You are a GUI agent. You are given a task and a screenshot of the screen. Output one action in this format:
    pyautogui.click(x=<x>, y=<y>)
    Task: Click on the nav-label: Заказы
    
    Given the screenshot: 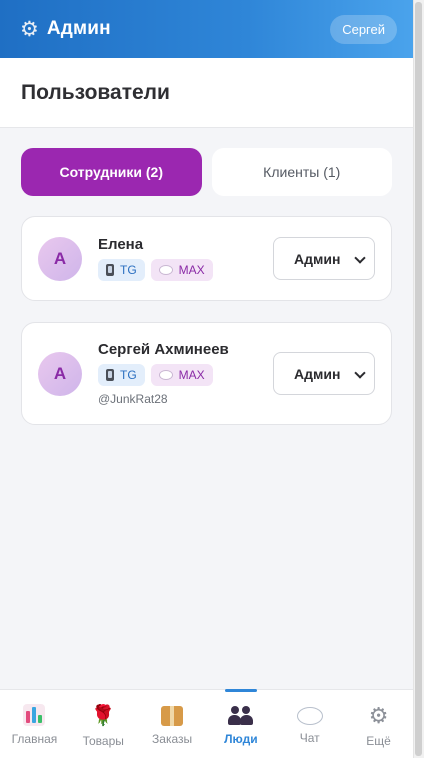 What is the action you would take?
    pyautogui.click(x=172, y=739)
    